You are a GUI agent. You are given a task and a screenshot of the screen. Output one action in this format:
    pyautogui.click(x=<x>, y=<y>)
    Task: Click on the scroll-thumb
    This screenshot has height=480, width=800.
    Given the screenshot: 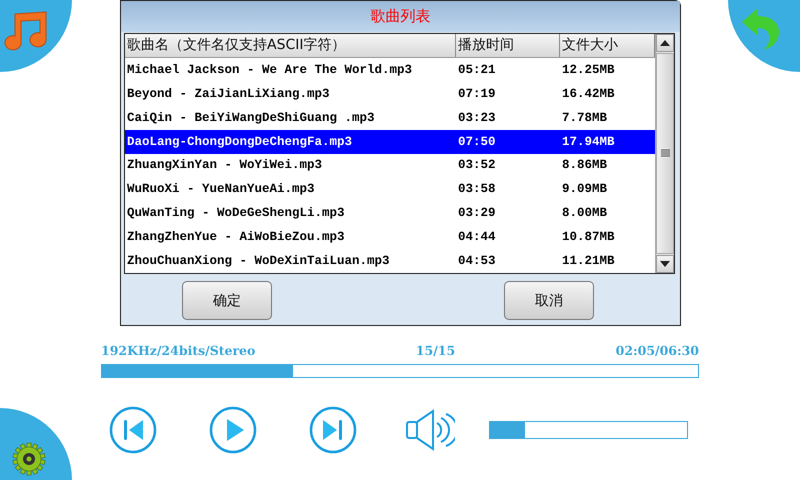 What is the action you would take?
    pyautogui.click(x=665, y=153)
    